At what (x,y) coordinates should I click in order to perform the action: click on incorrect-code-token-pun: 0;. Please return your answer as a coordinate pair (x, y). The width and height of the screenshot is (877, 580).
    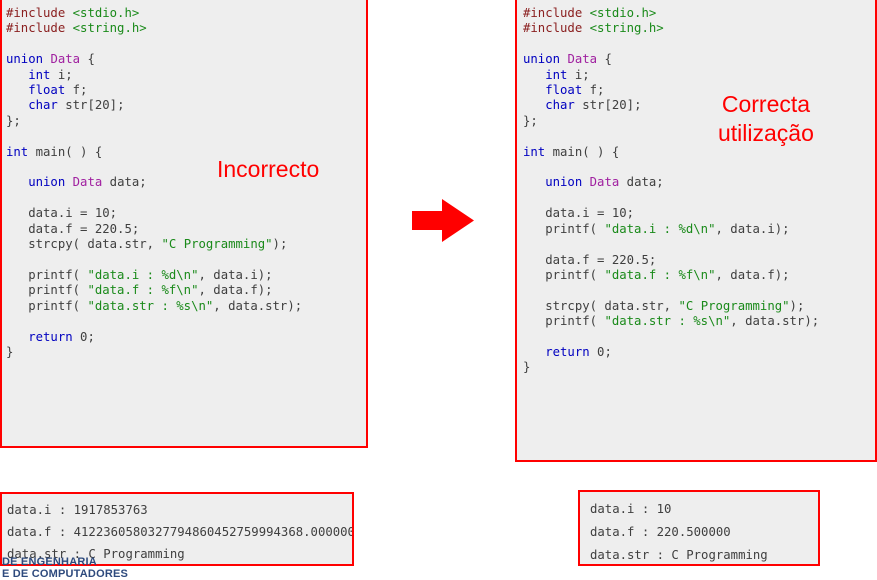
    Looking at the image, I should click on (83, 336).